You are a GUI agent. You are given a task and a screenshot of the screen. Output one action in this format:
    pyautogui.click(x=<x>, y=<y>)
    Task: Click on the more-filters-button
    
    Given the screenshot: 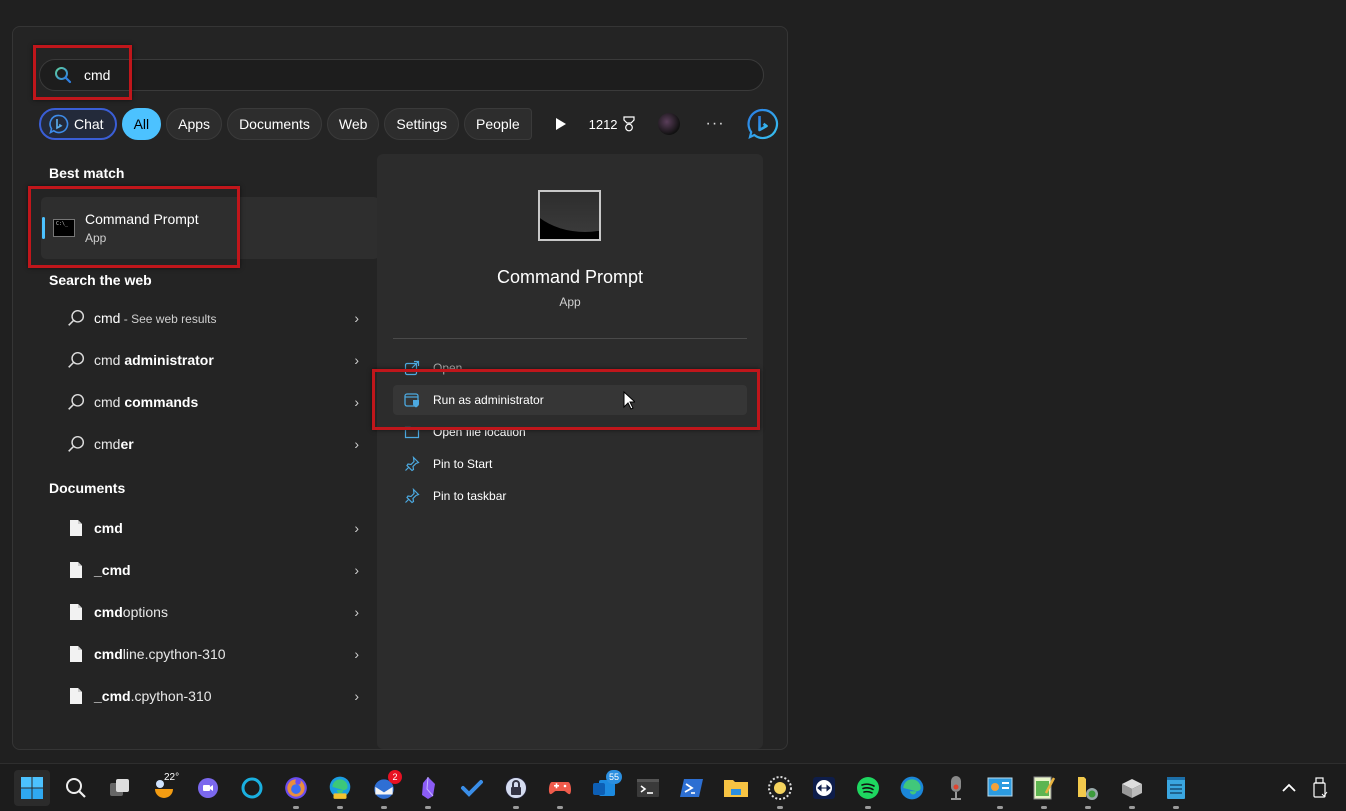 What is the action you would take?
    pyautogui.click(x=561, y=124)
    